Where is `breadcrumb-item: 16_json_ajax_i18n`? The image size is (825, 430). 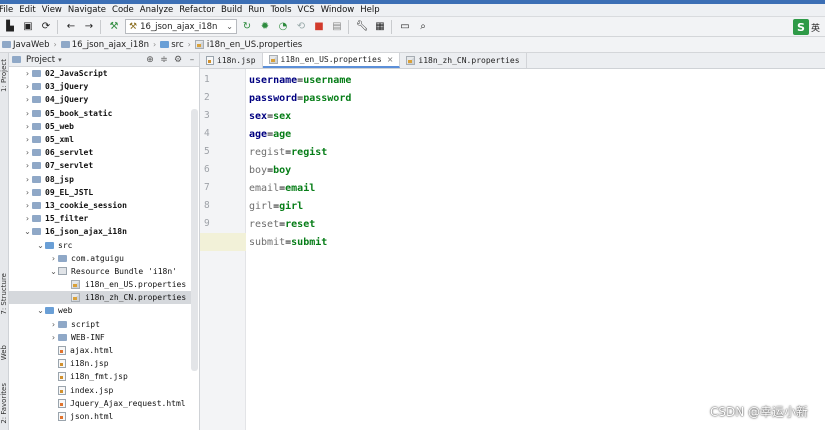 breadcrumb-item: 16_json_ajax_i18n is located at coordinates (104, 45).